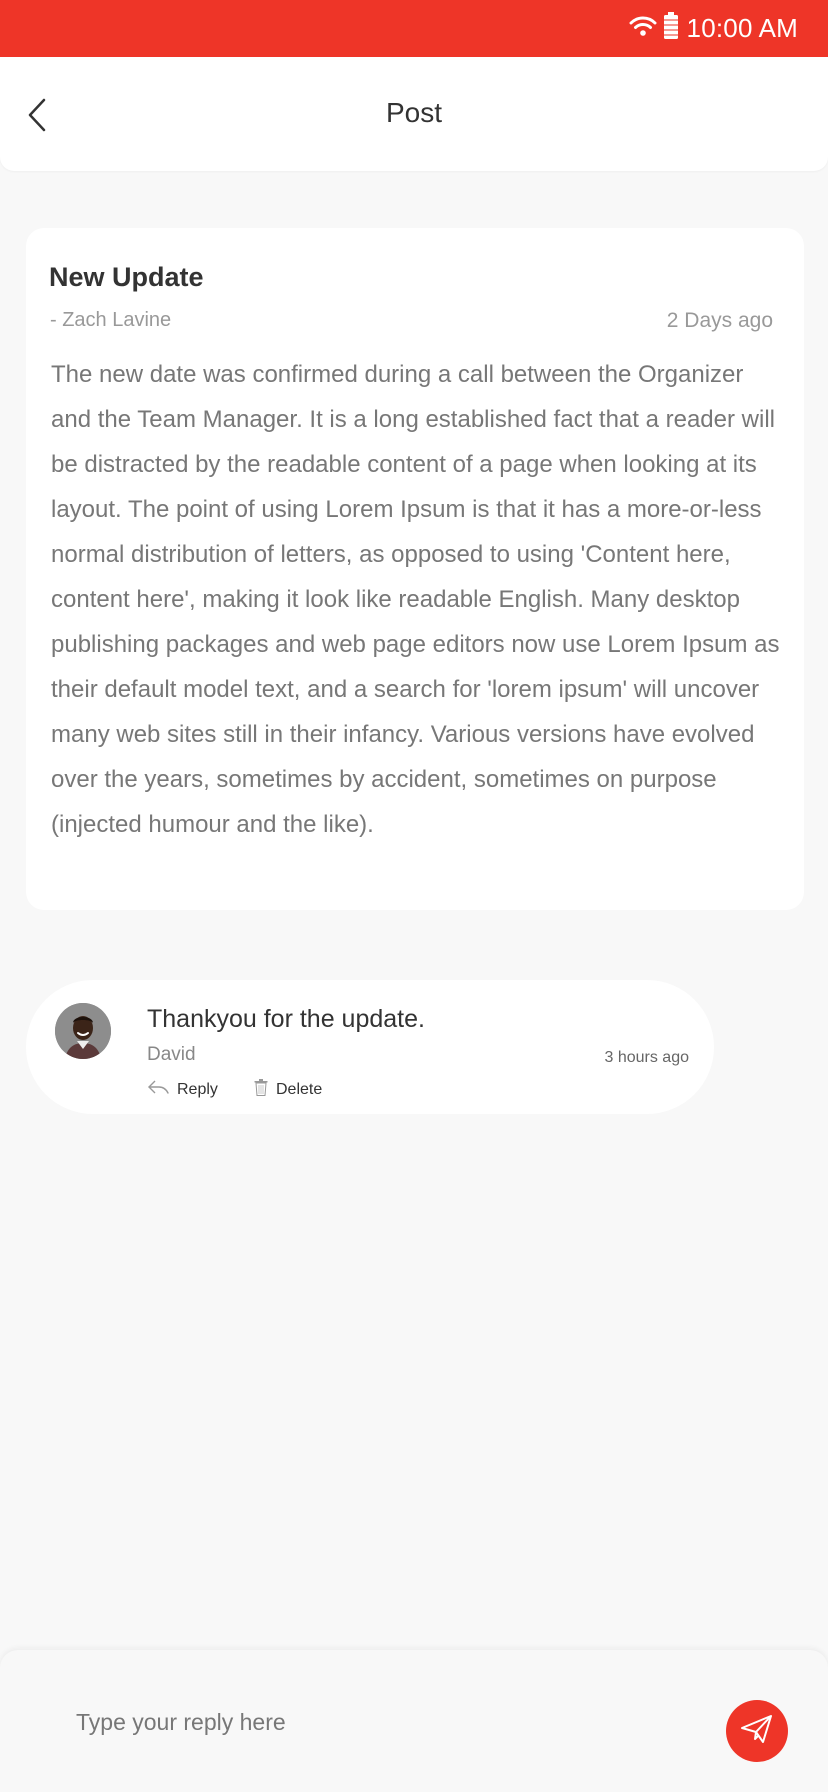  I want to click on reply-bar, so click(414, 1721).